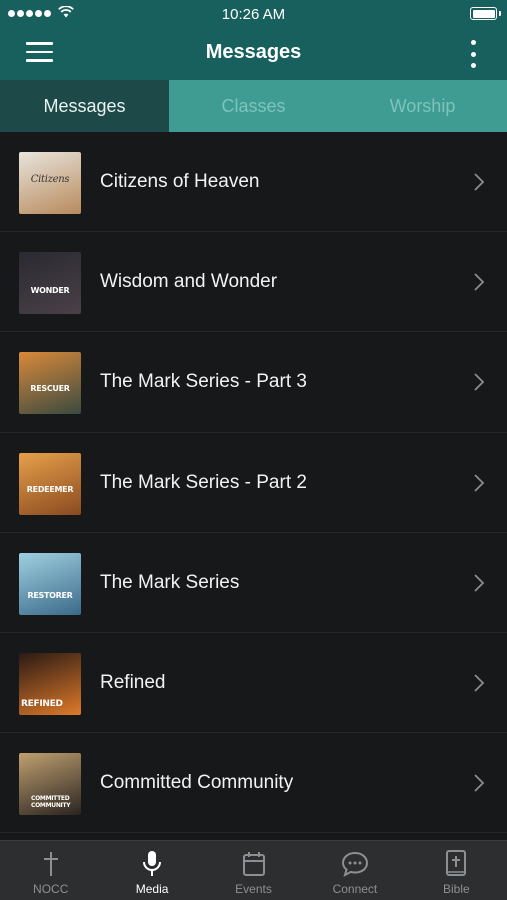 The height and width of the screenshot is (900, 507). Describe the element at coordinates (50, 291) in the screenshot. I see `thumbnail-caption: WONDER` at that location.